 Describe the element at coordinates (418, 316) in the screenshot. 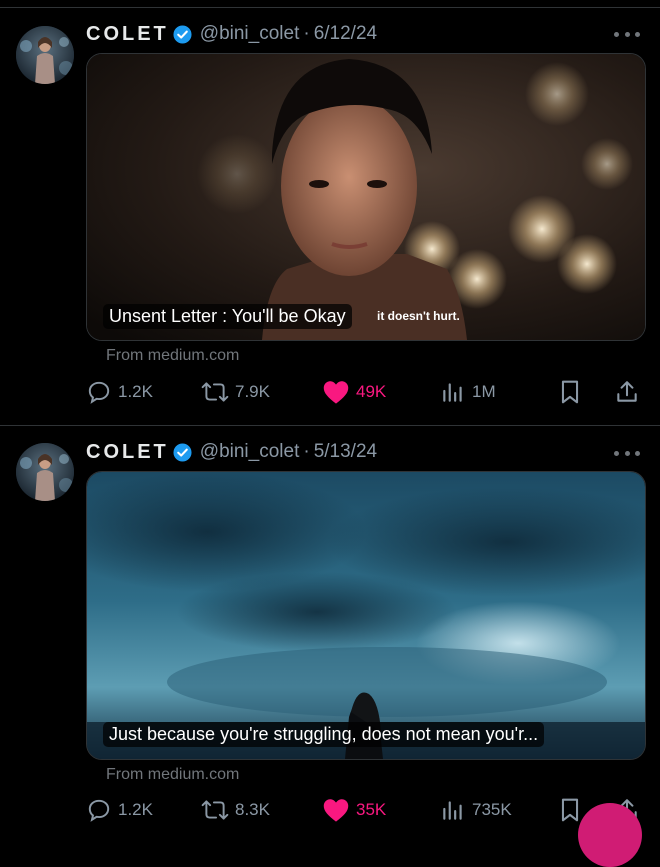

I see `card-subtitle: it doesn't hurt.` at that location.